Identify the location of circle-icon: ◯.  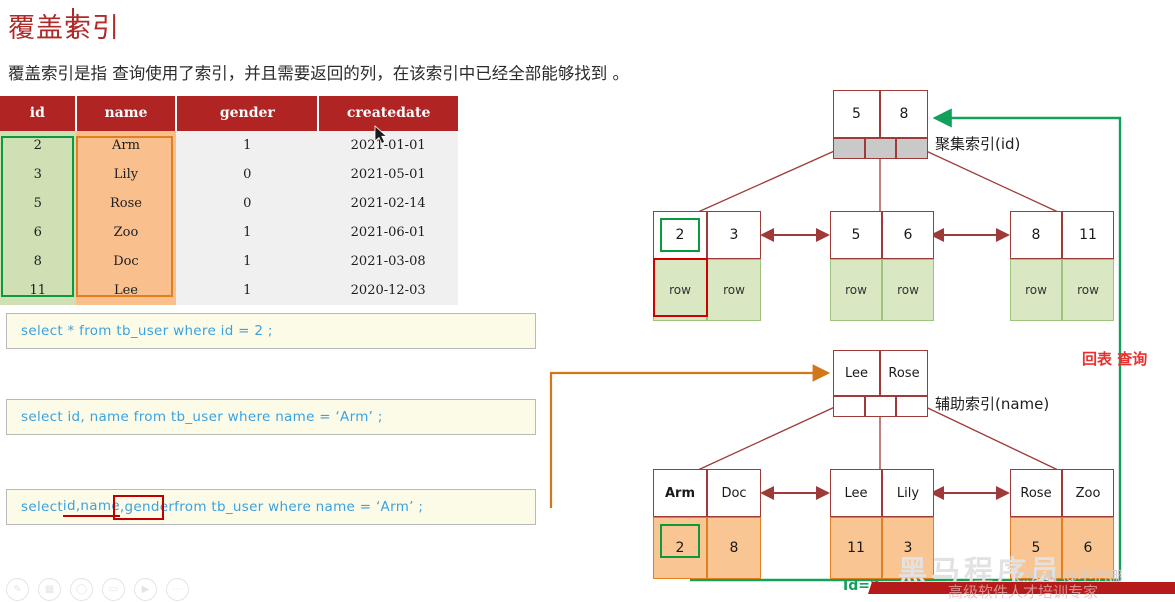
(81, 589).